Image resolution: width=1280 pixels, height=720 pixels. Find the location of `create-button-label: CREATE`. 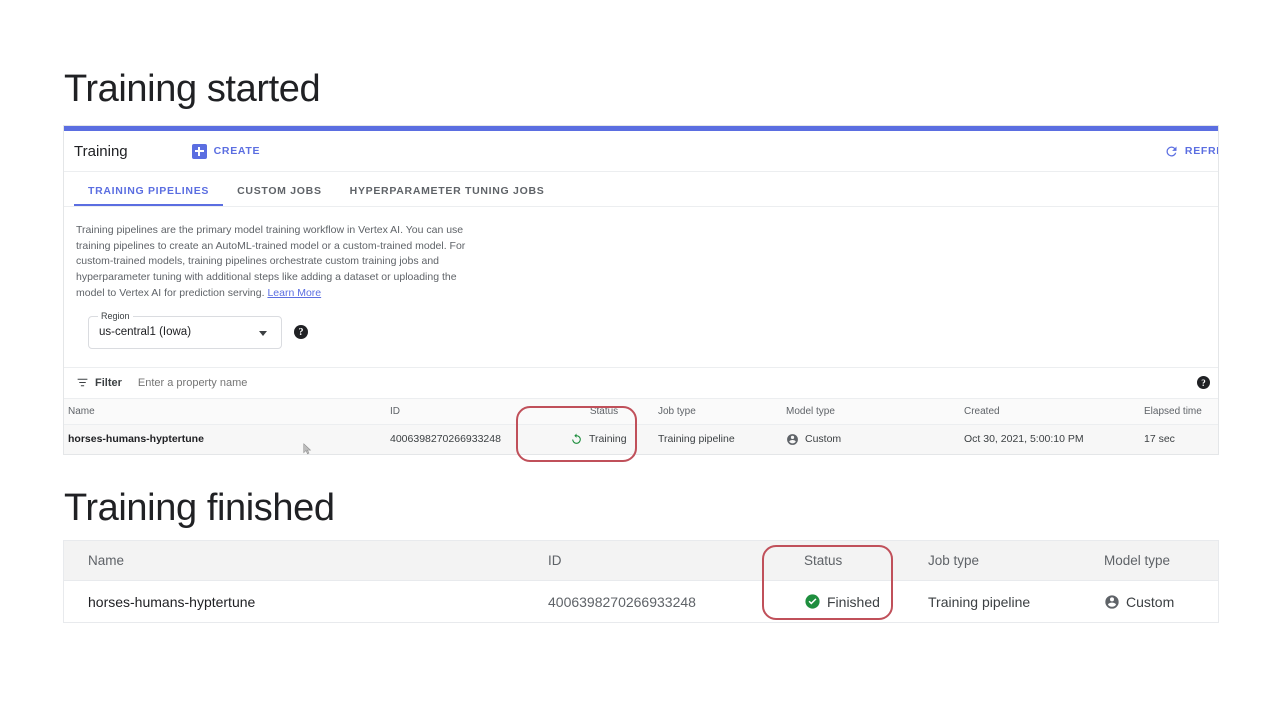

create-button-label: CREATE is located at coordinates (237, 151).